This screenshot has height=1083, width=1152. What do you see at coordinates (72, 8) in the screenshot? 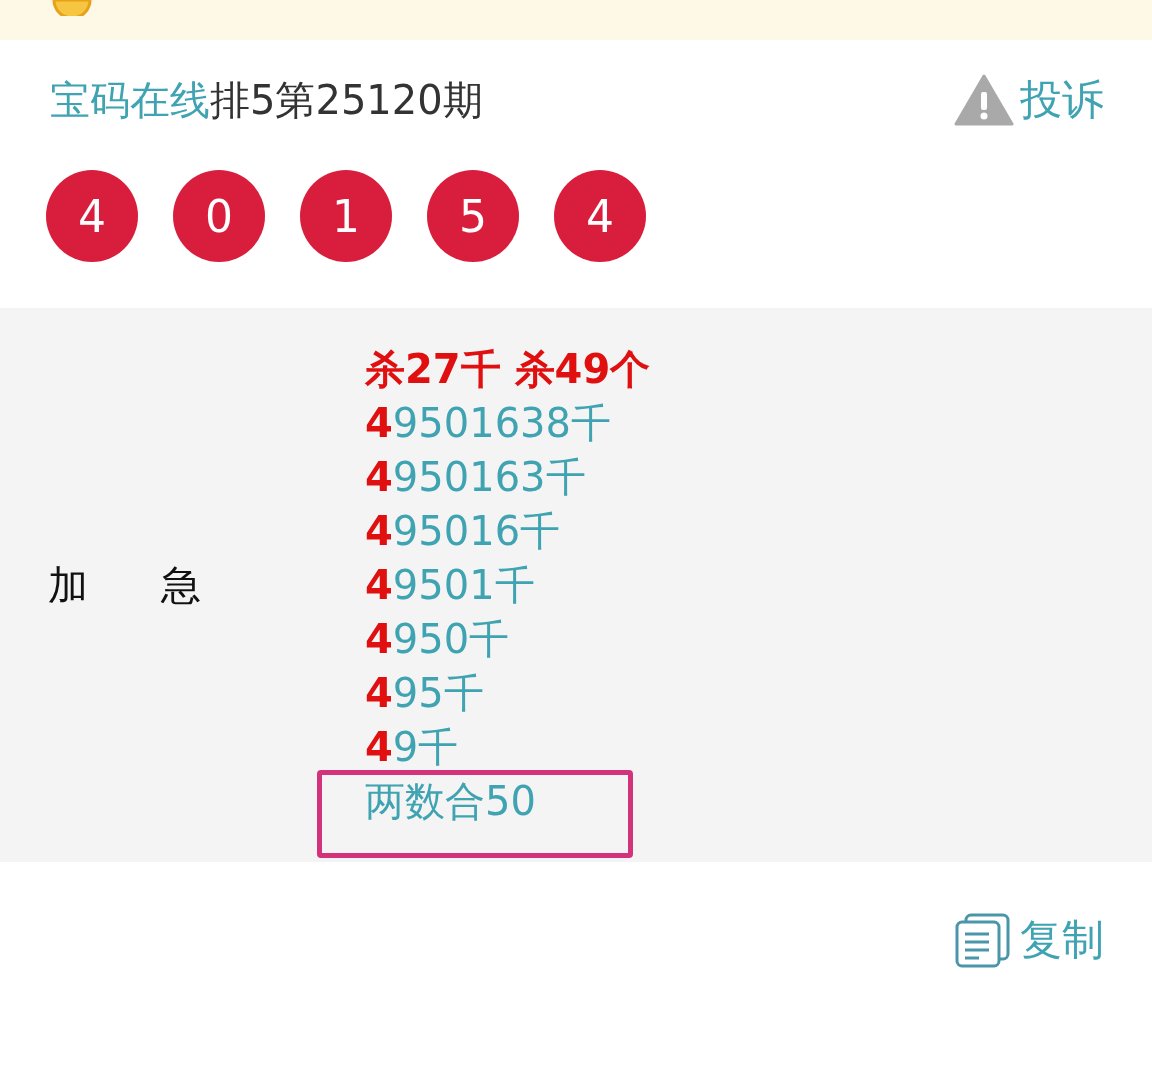
I see `coin-icon` at bounding box center [72, 8].